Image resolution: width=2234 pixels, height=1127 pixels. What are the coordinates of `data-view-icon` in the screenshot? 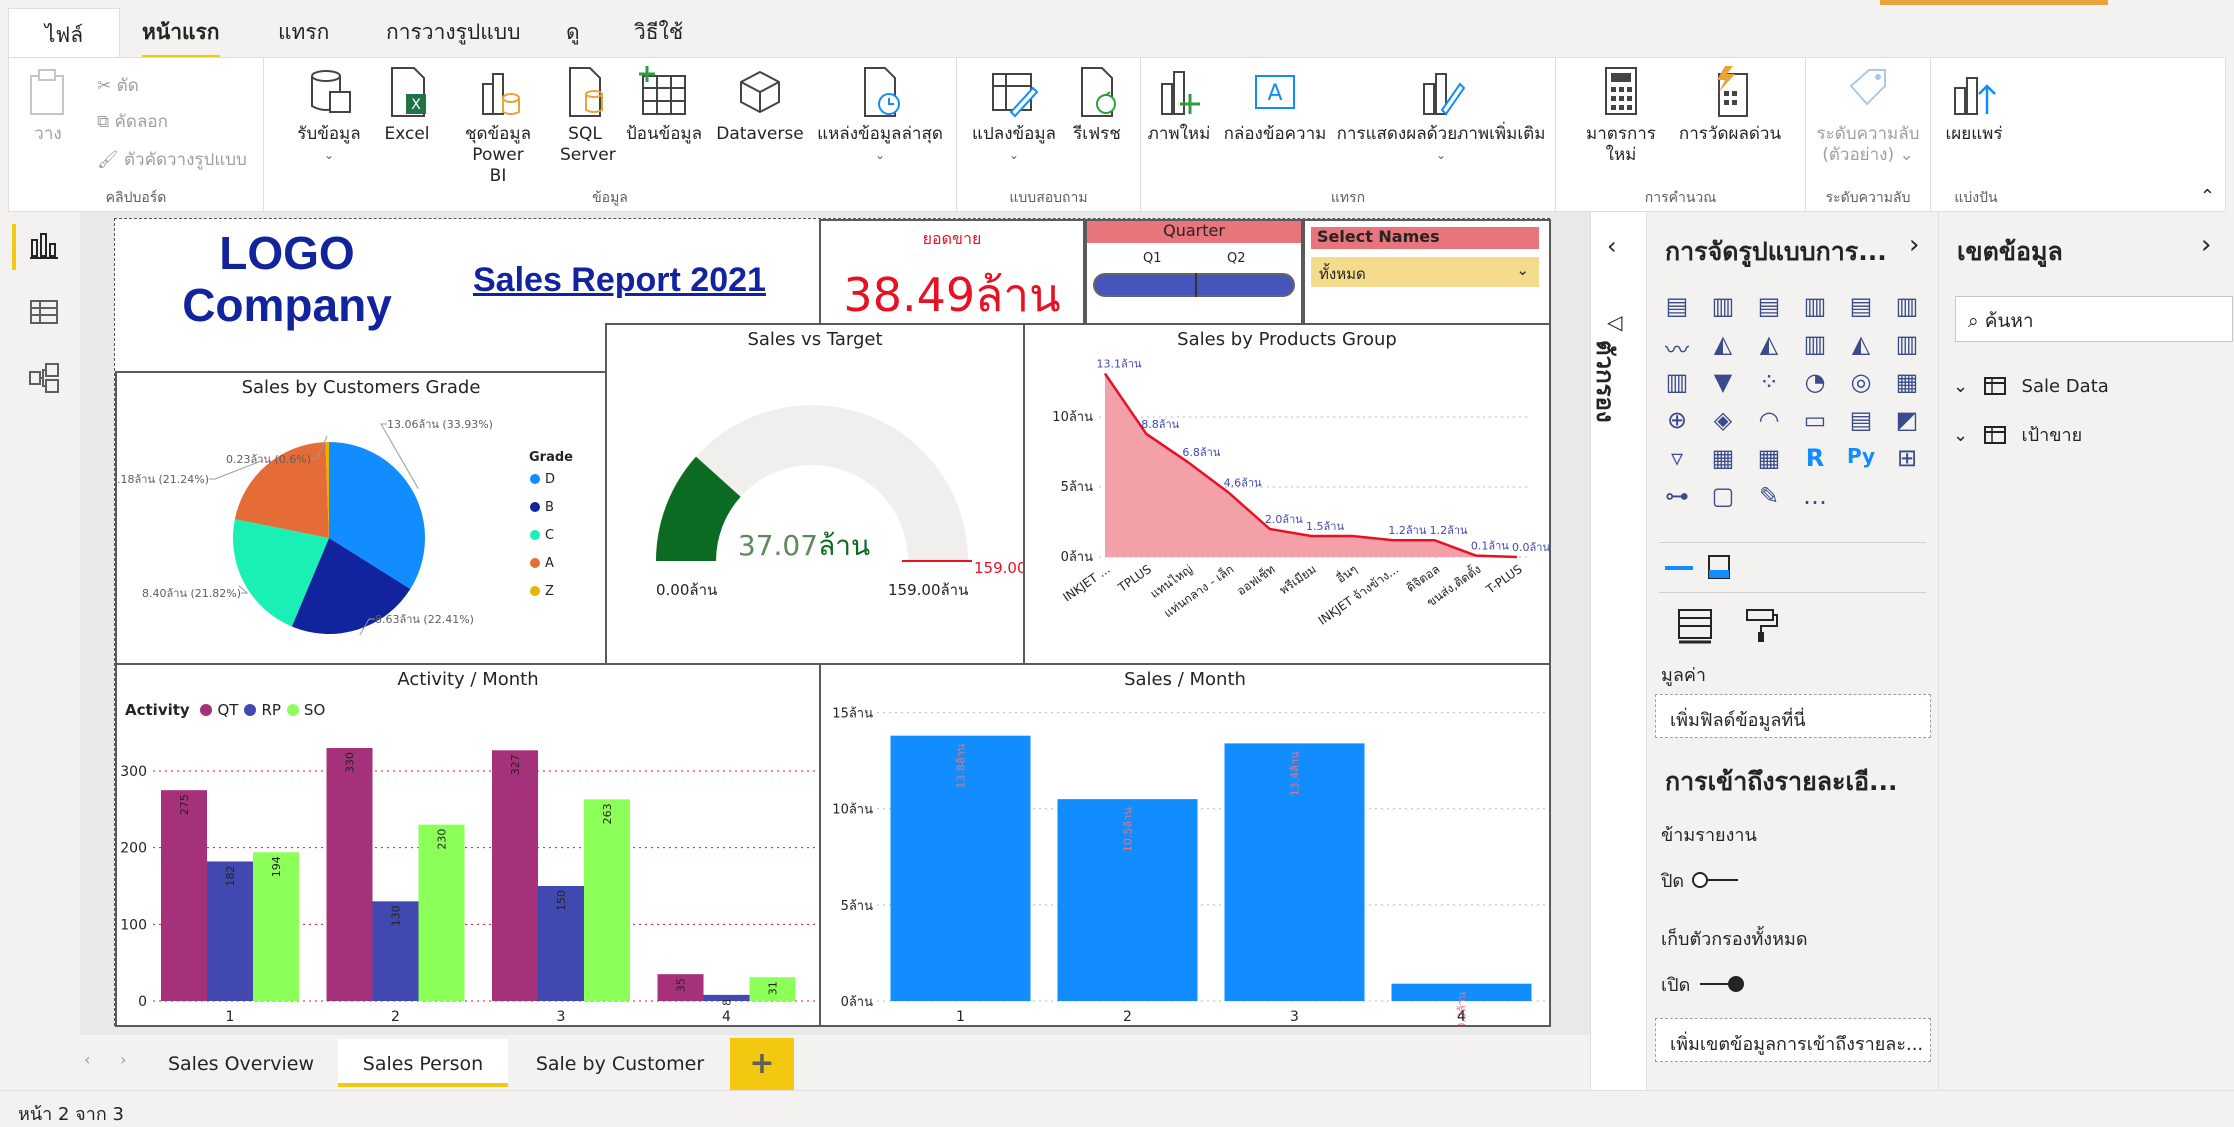 It's located at (44, 312).